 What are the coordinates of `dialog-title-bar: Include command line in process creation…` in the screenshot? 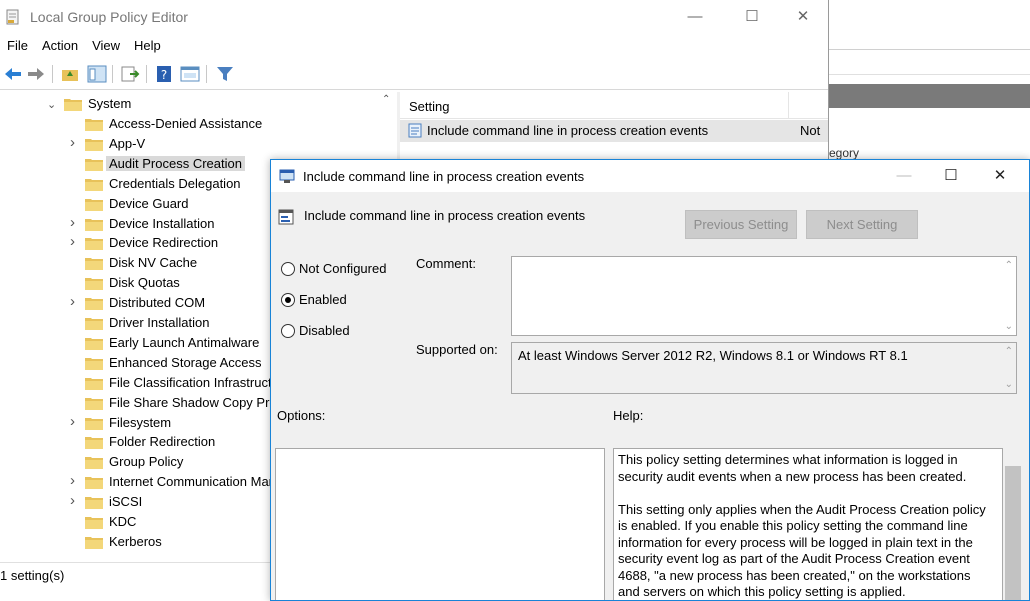 It's located at (650, 176).